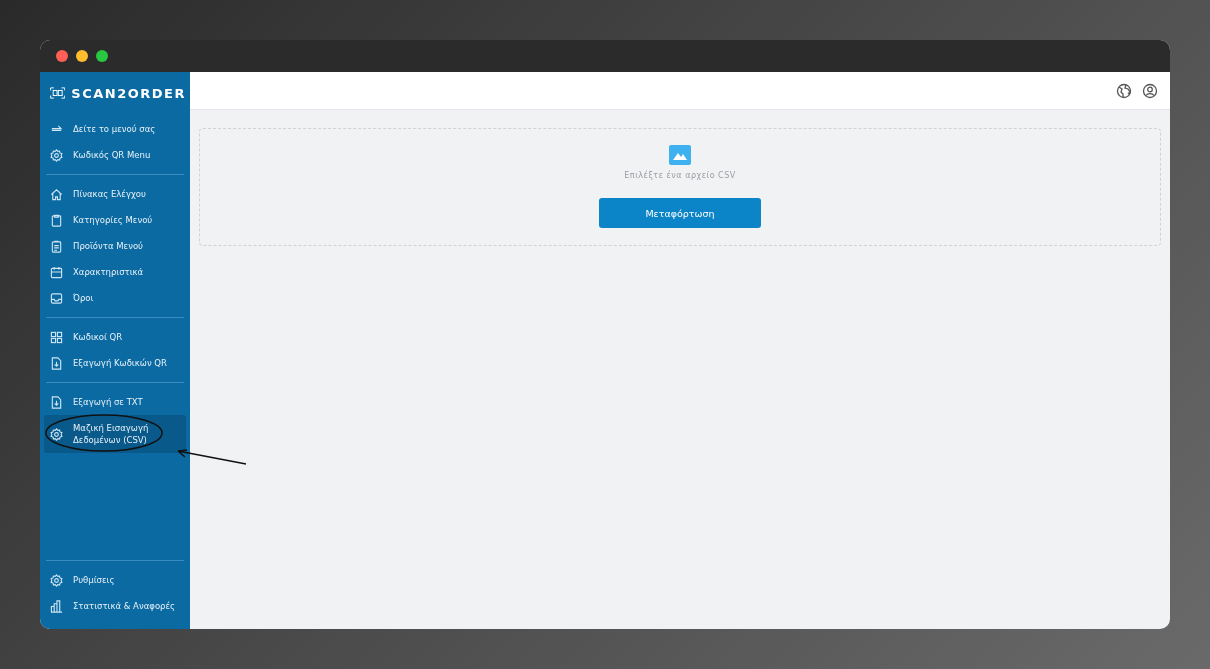  Describe the element at coordinates (82, 56) in the screenshot. I see `minimize-button` at that location.